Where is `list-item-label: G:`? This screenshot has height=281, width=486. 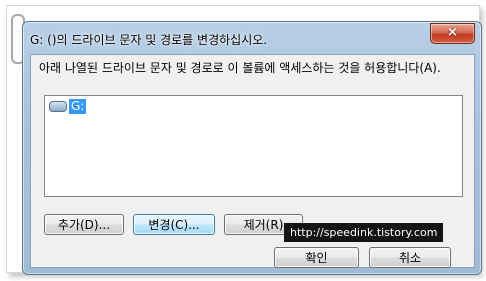 list-item-label: G: is located at coordinates (78, 106).